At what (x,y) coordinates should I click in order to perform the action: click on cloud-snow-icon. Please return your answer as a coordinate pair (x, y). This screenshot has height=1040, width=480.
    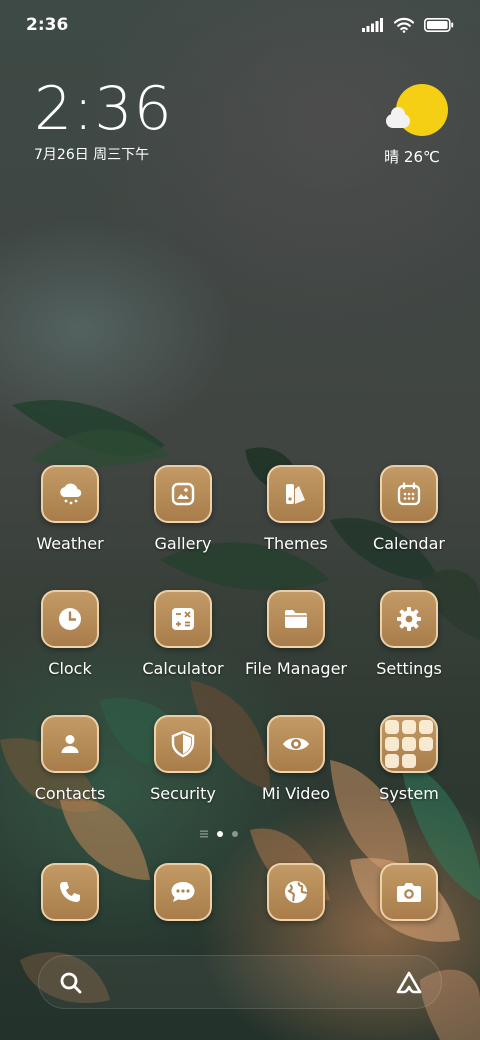
    Looking at the image, I should click on (70, 494).